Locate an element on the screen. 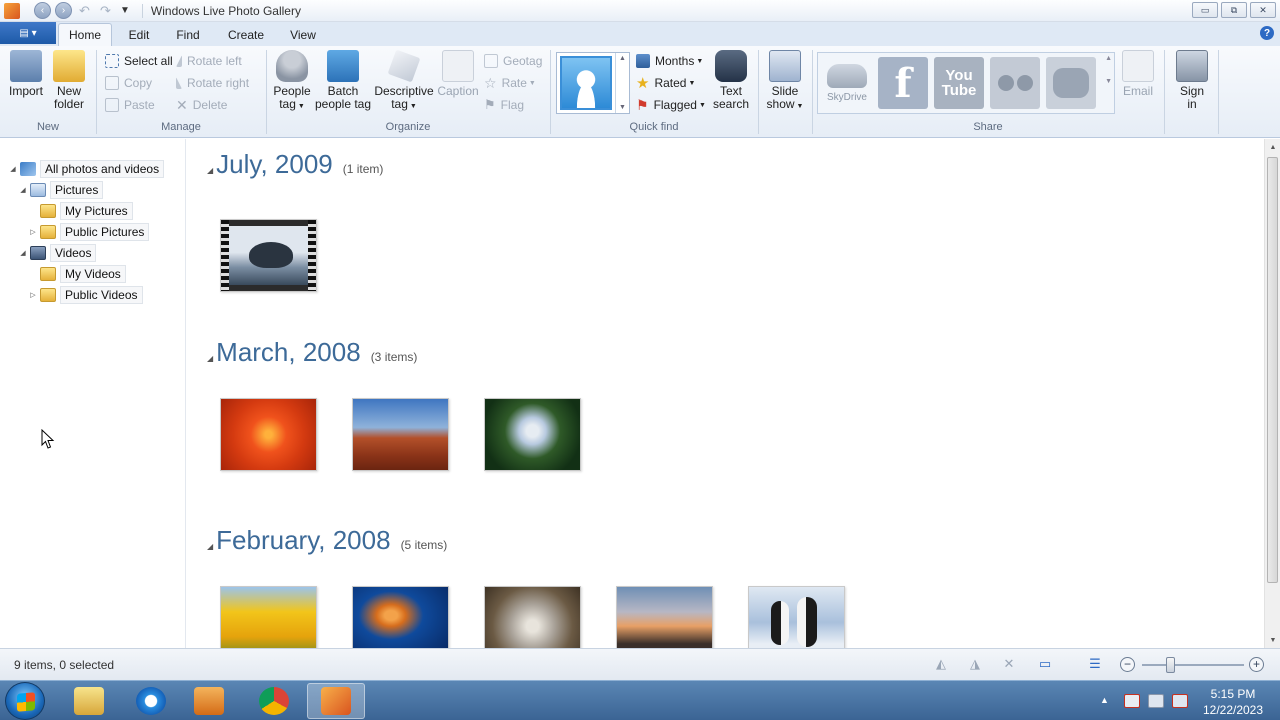  slide-show-icon: ▭ is located at coordinates (1045, 664).